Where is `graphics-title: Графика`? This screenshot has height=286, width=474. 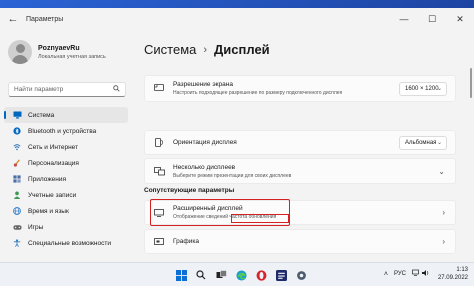 graphics-title: Графика is located at coordinates (186, 241).